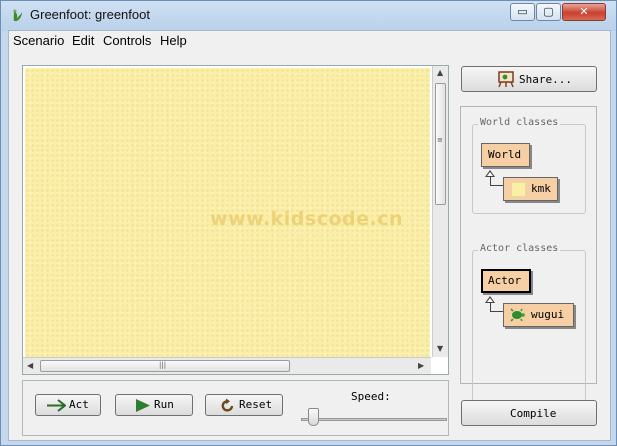 This screenshot has height=446, width=617. Describe the element at coordinates (143, 405) in the screenshot. I see `play-icon` at that location.